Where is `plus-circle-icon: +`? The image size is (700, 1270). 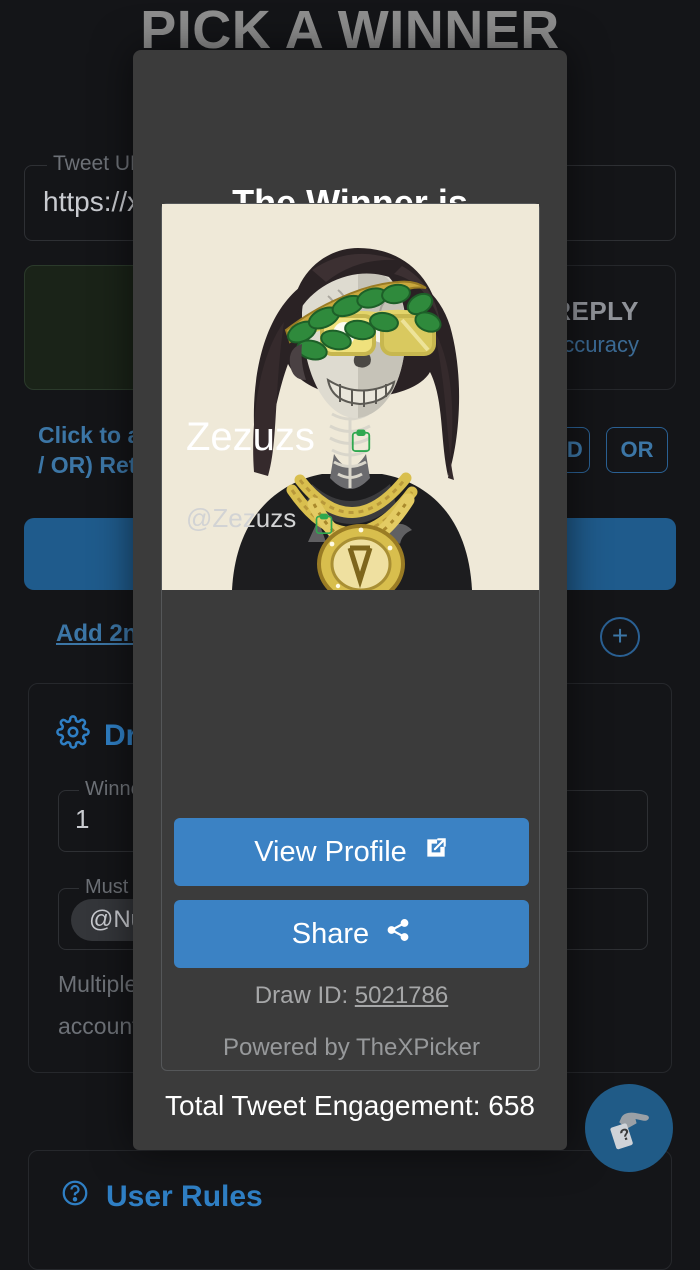
plus-circle-icon: + is located at coordinates (620, 637).